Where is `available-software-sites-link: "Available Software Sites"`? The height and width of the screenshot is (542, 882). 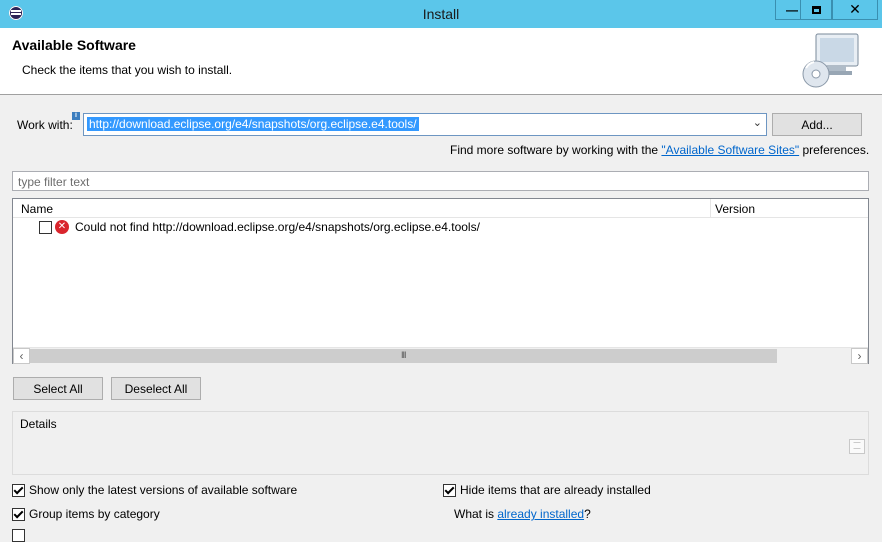 available-software-sites-link: "Available Software Sites" is located at coordinates (730, 150).